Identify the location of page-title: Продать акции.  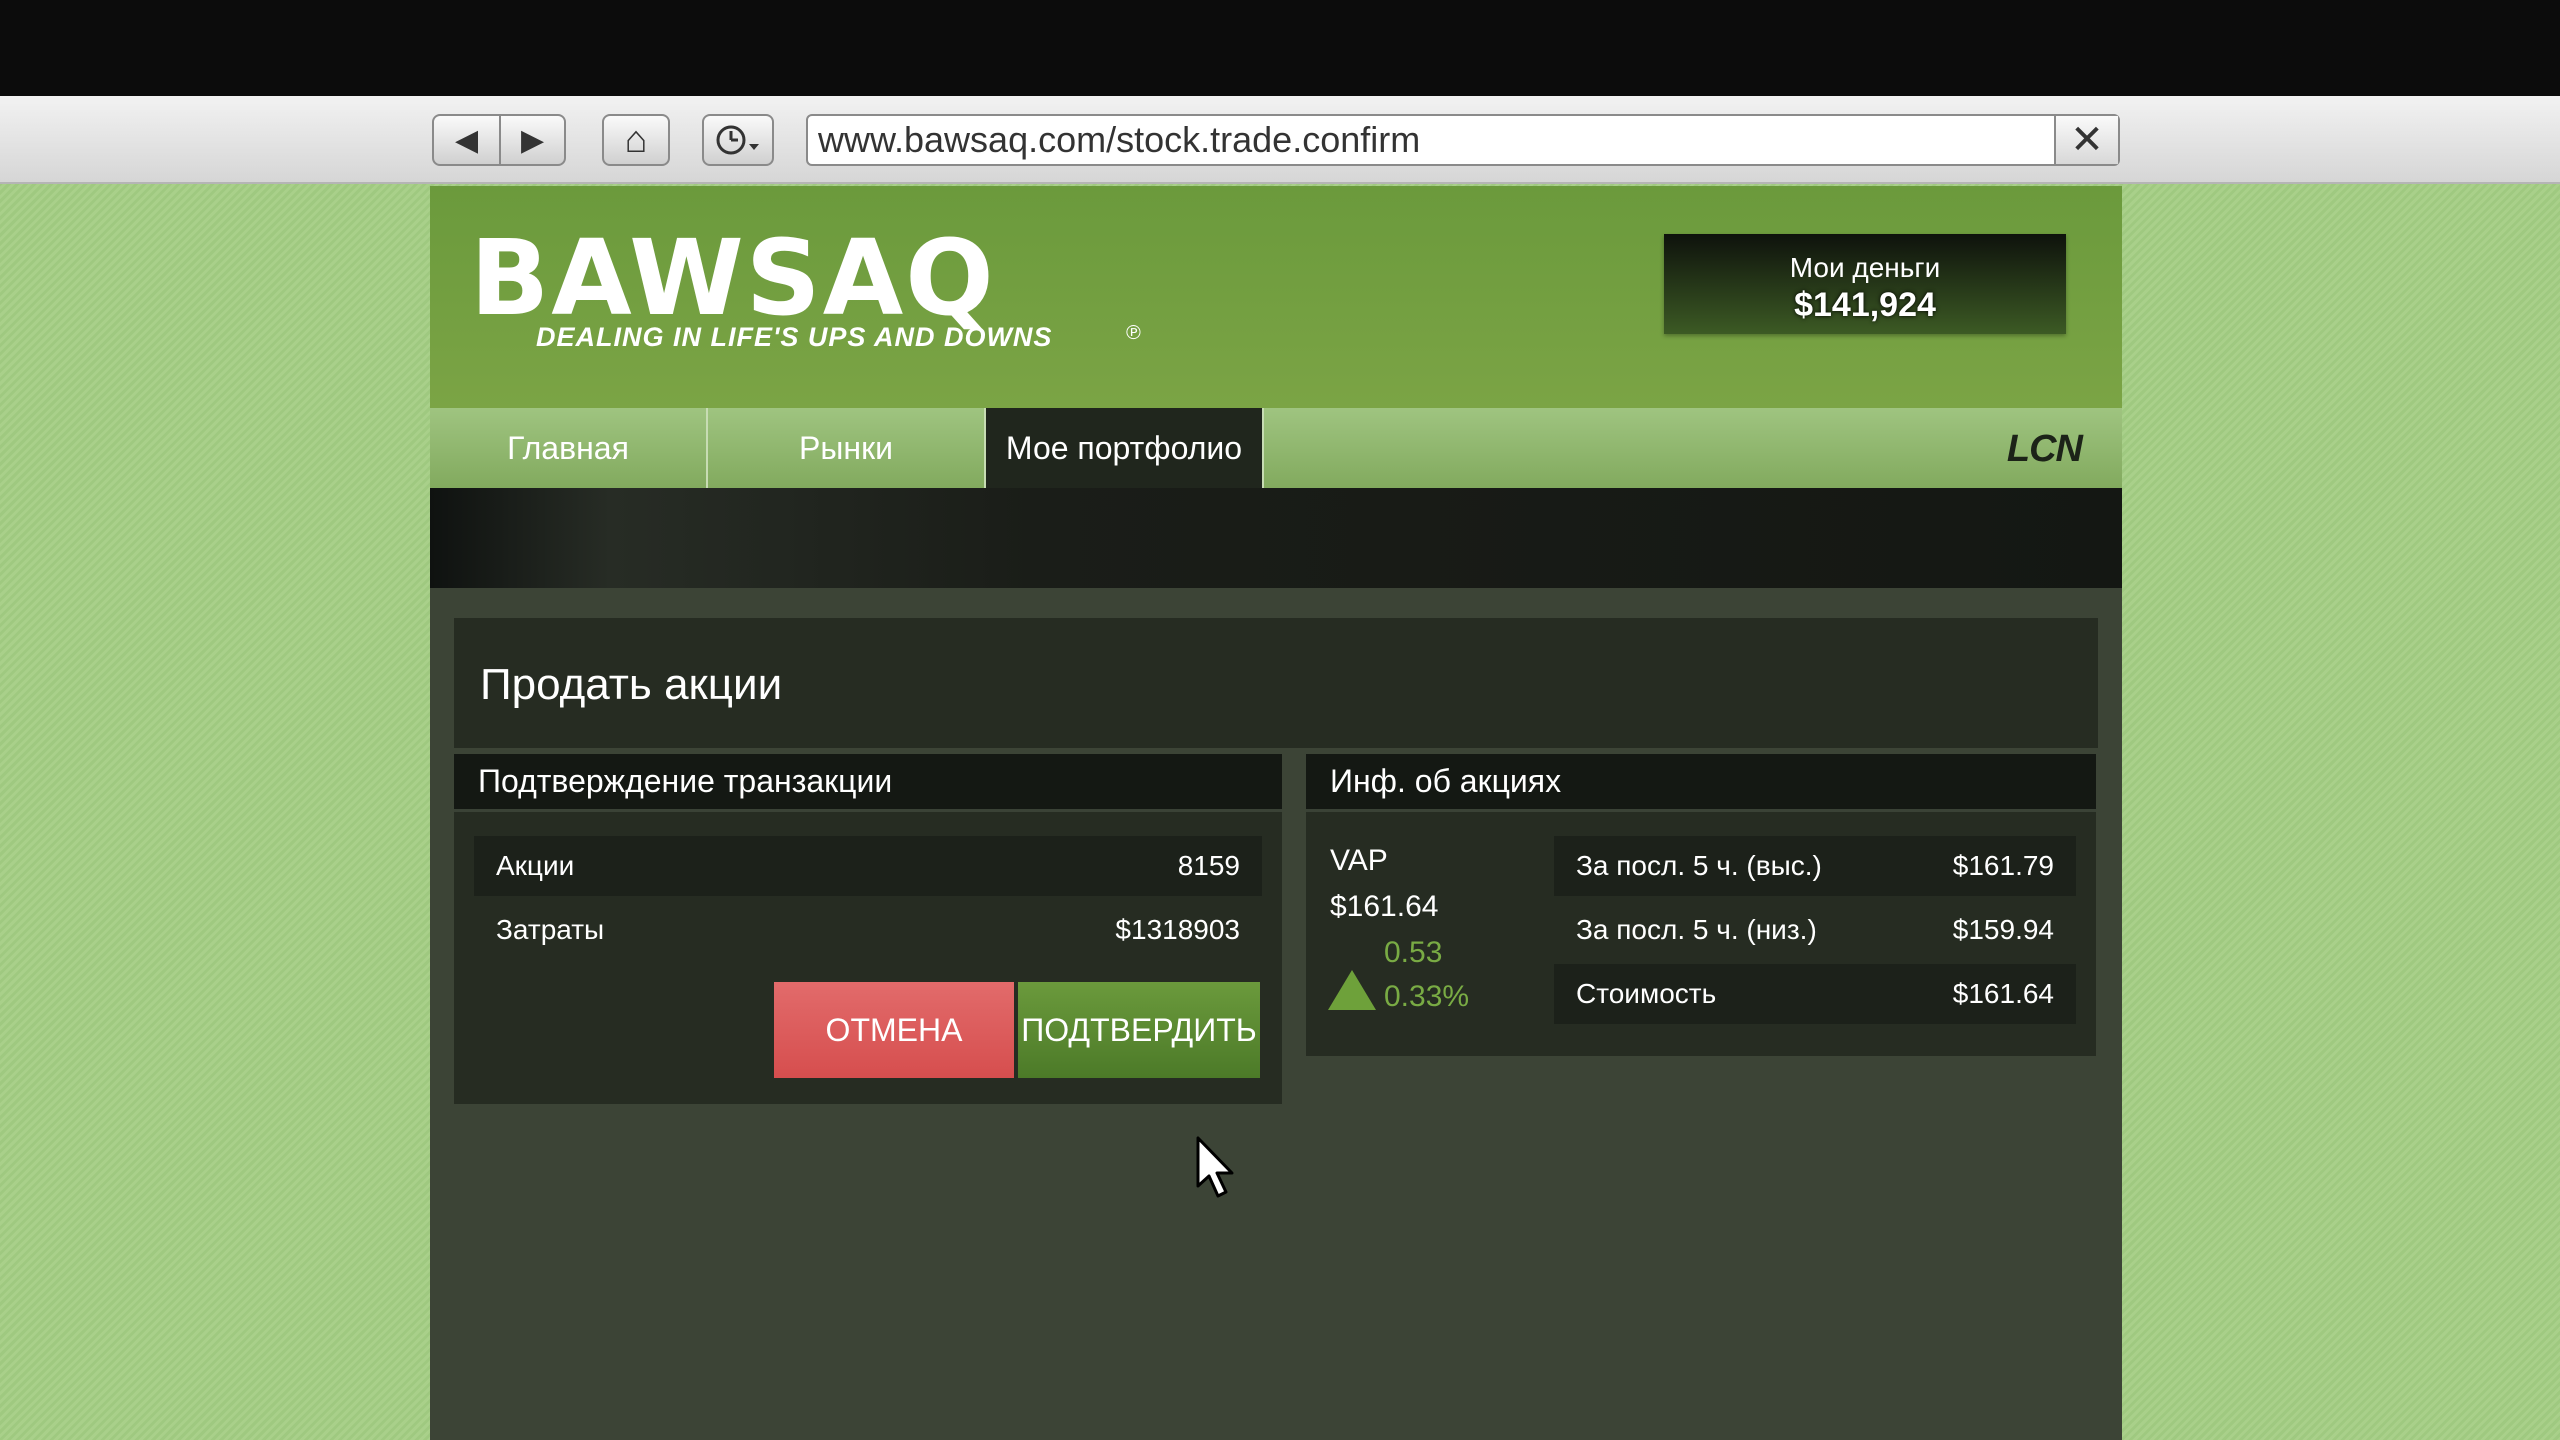
(631, 684).